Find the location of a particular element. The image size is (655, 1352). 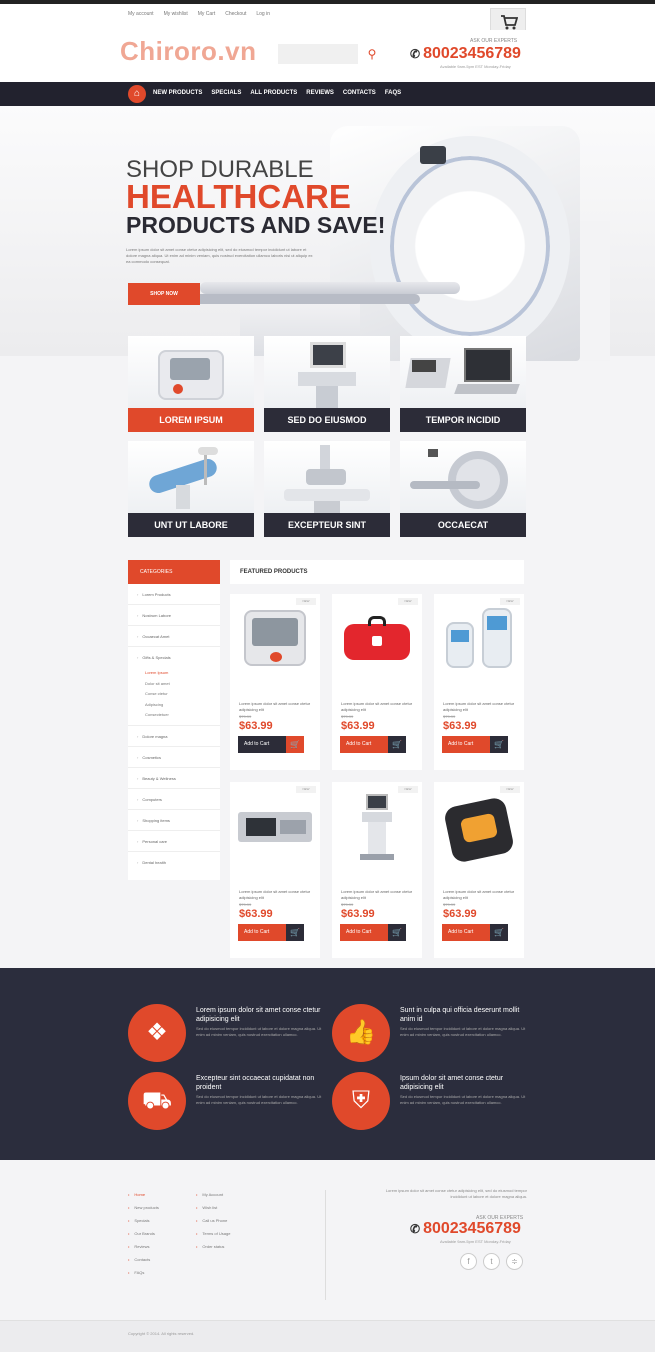

sidebar-item: Beauty & Wellness is located at coordinates (174, 778).